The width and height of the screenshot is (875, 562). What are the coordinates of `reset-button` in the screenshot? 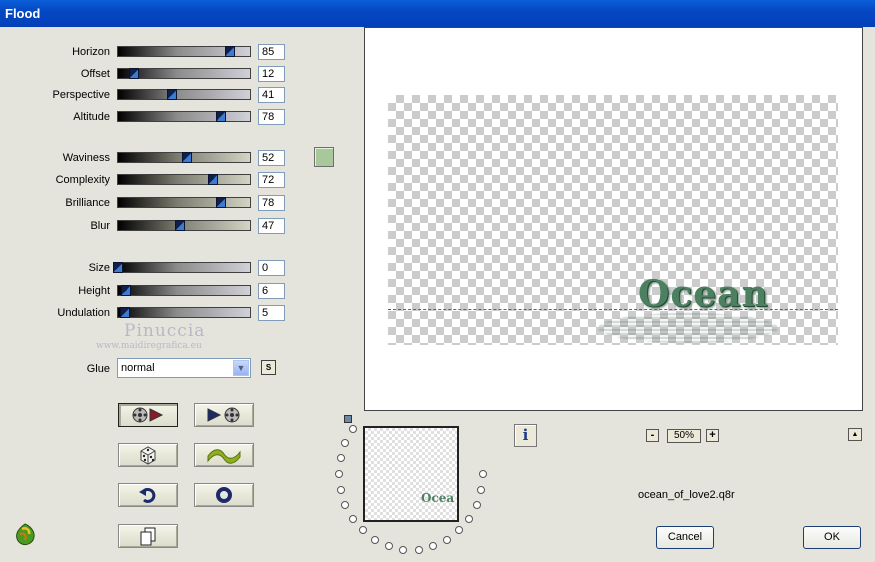 It's located at (224, 495).